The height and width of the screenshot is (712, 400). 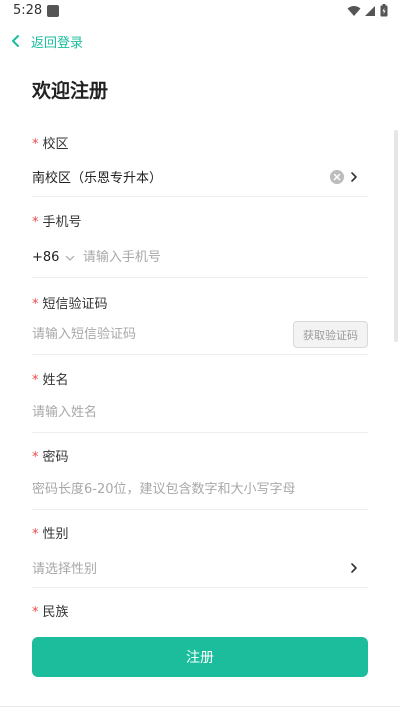 What do you see at coordinates (50, 144) in the screenshot?
I see `campus-label: * 校区` at bounding box center [50, 144].